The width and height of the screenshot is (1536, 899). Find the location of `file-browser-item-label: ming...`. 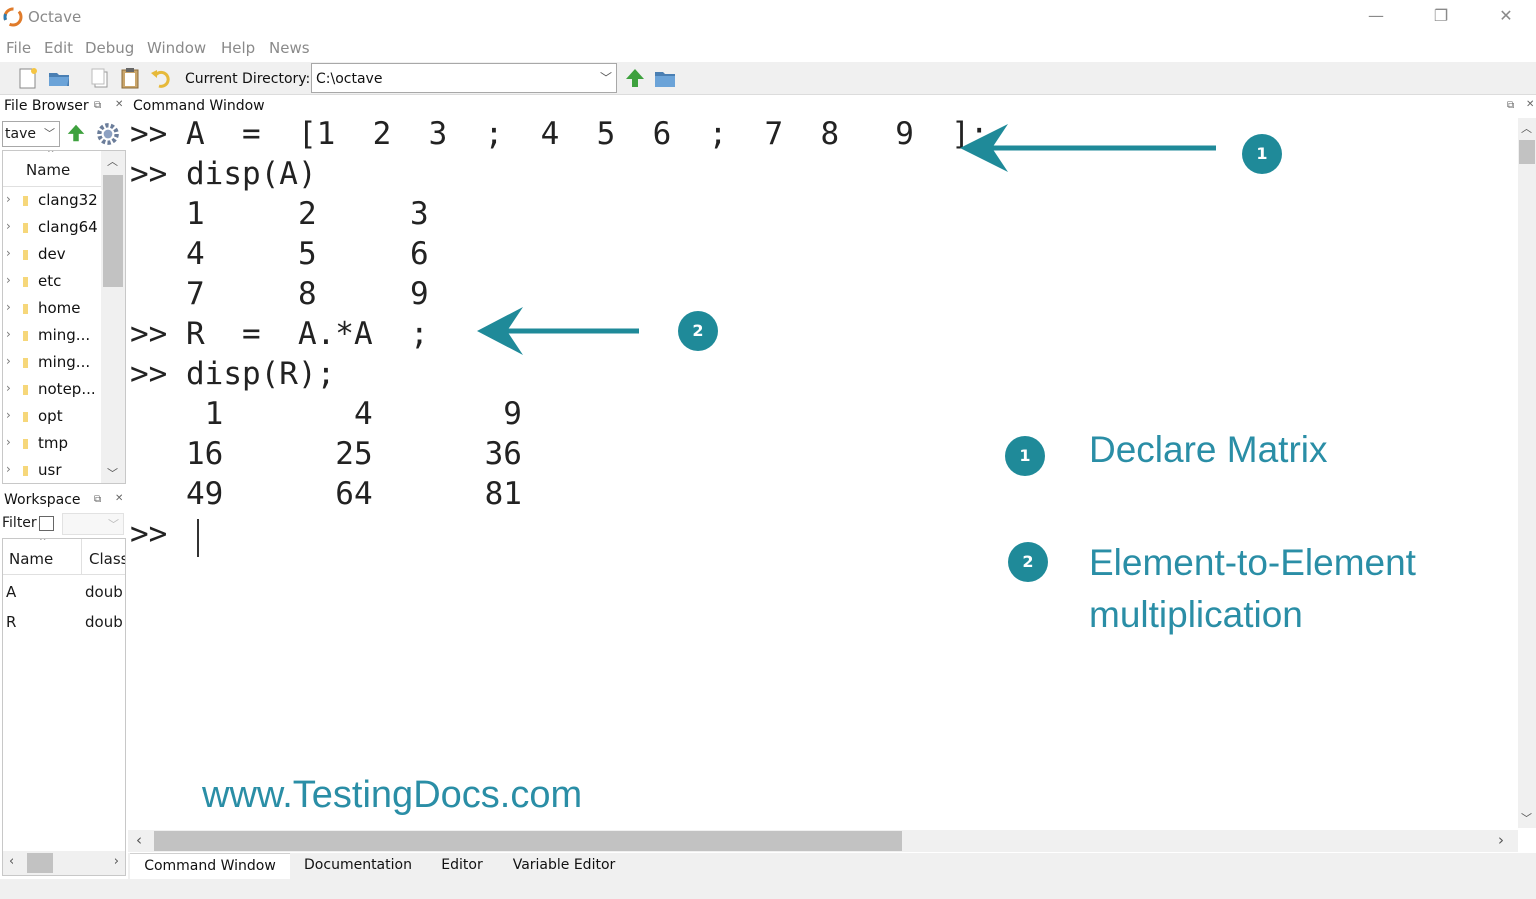

file-browser-item-label: ming... is located at coordinates (64, 335).